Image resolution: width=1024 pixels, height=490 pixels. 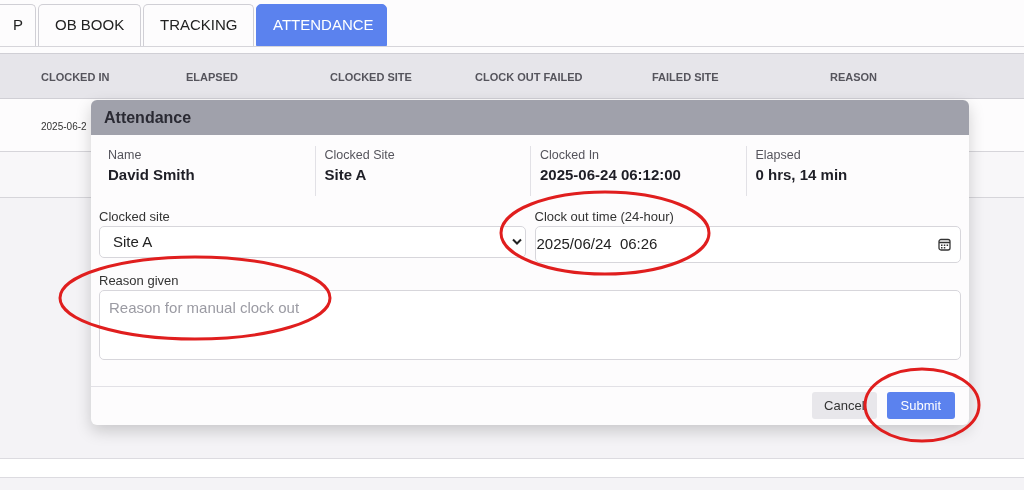 What do you see at coordinates (89, 25) in the screenshot?
I see `tab: OB BOOK` at bounding box center [89, 25].